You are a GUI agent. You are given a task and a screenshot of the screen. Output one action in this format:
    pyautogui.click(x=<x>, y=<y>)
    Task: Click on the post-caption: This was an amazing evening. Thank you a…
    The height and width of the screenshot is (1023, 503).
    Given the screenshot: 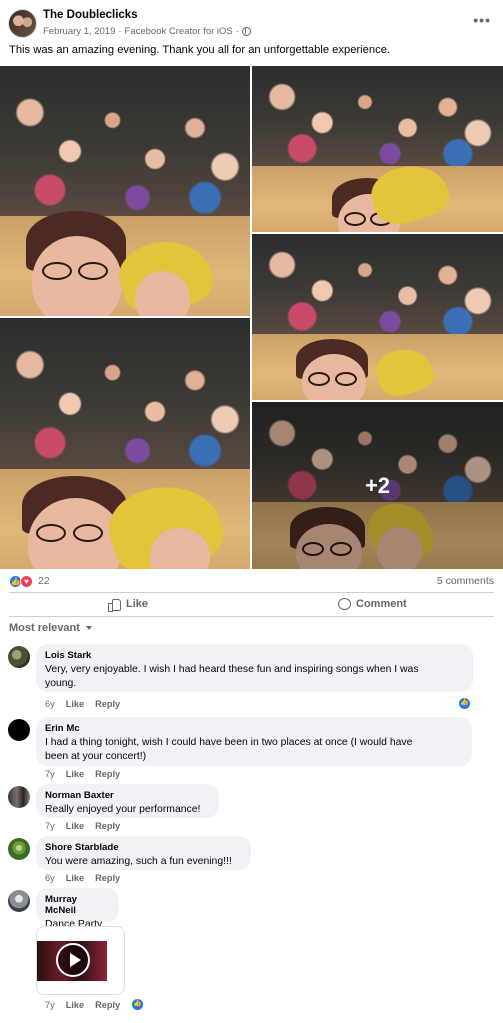 What is the action you would take?
    pyautogui.click(x=200, y=50)
    